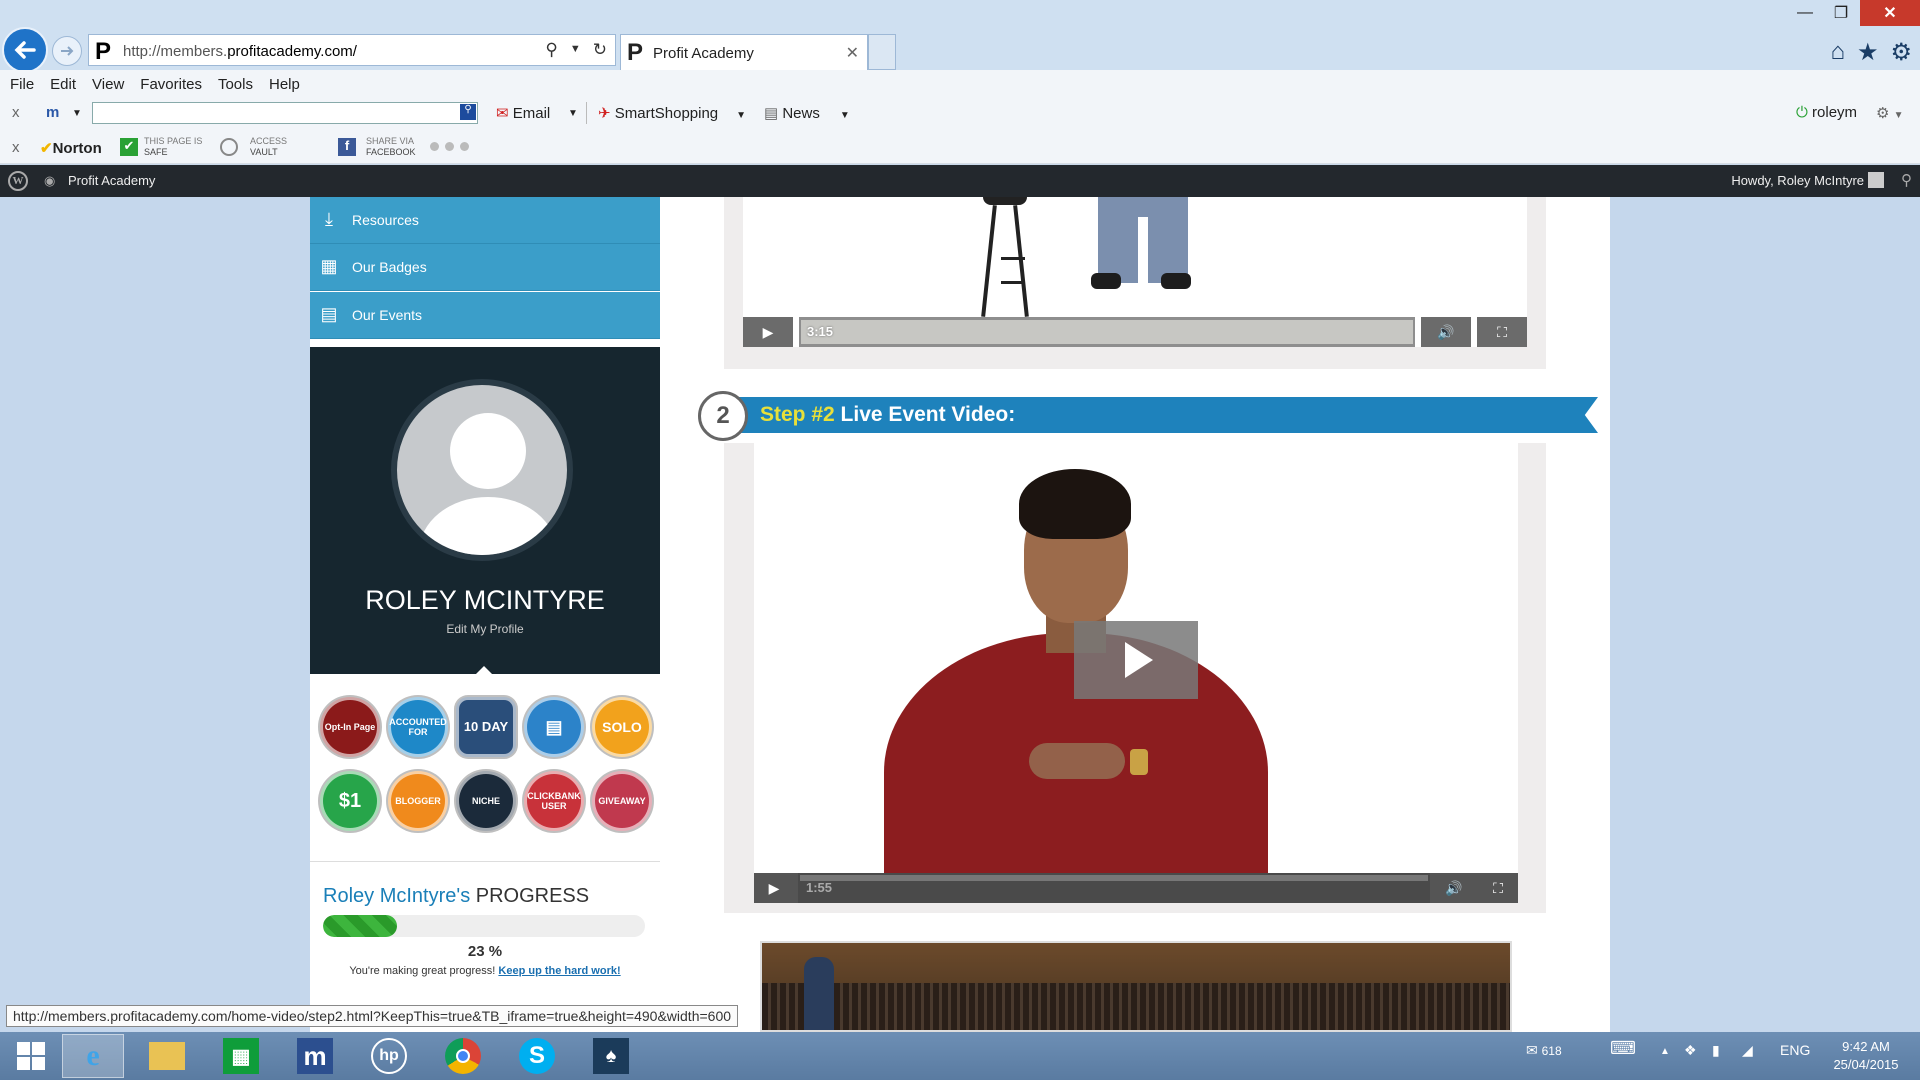 This screenshot has width=1920, height=1080. Describe the element at coordinates (77, 113) in the screenshot. I see `m-dropdown-icon: ▼` at that location.